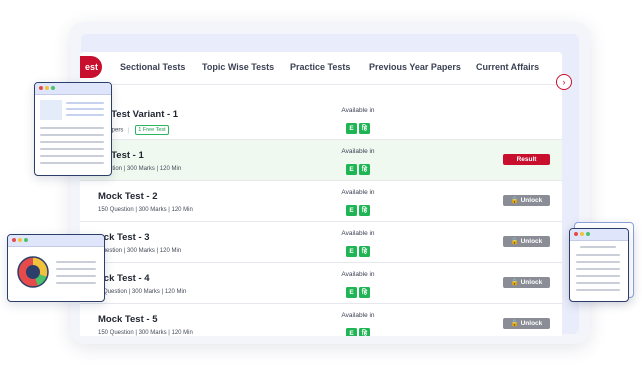 Image resolution: width=642 pixels, height=365 pixels. Describe the element at coordinates (507, 67) in the screenshot. I see `tab-current-affairs: Current Affairs` at that location.